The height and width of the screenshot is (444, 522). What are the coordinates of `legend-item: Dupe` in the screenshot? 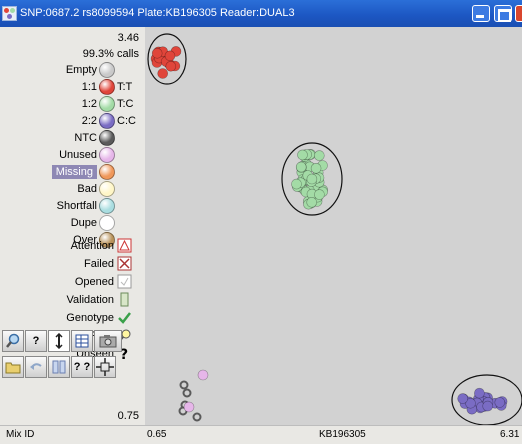 It's located at (93, 222).